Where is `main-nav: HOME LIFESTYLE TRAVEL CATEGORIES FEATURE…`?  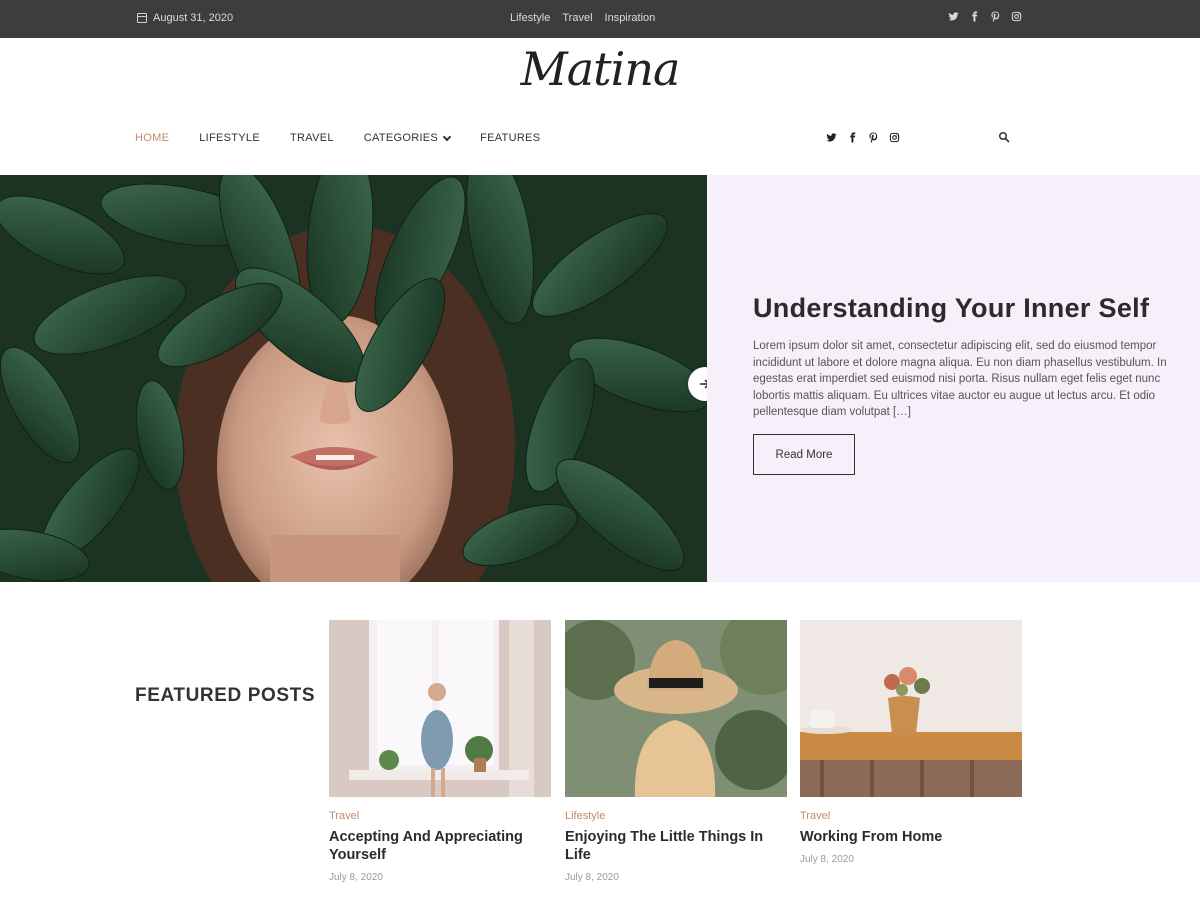
main-nav: HOME LIFESTYLE TRAVEL CATEGORIES FEATURE… is located at coordinates (337, 138).